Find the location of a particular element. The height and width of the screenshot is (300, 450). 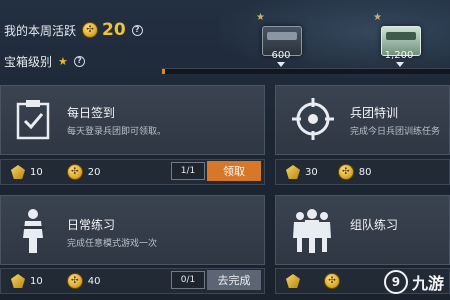

activity-coin-icon: ✣ is located at coordinates (90, 30).